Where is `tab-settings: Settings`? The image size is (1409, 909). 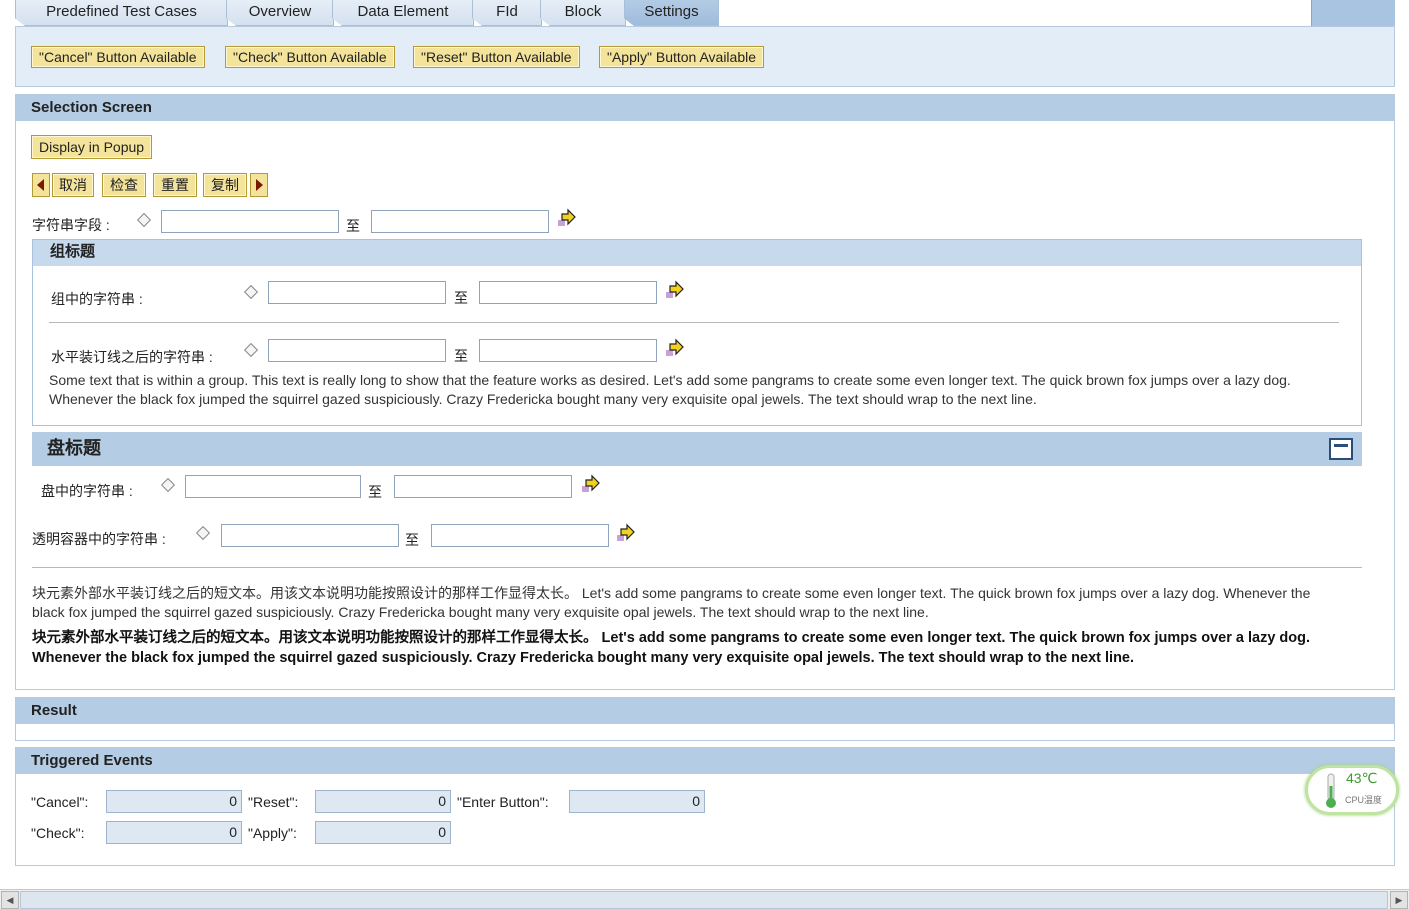
tab-settings: Settings is located at coordinates (671, 13).